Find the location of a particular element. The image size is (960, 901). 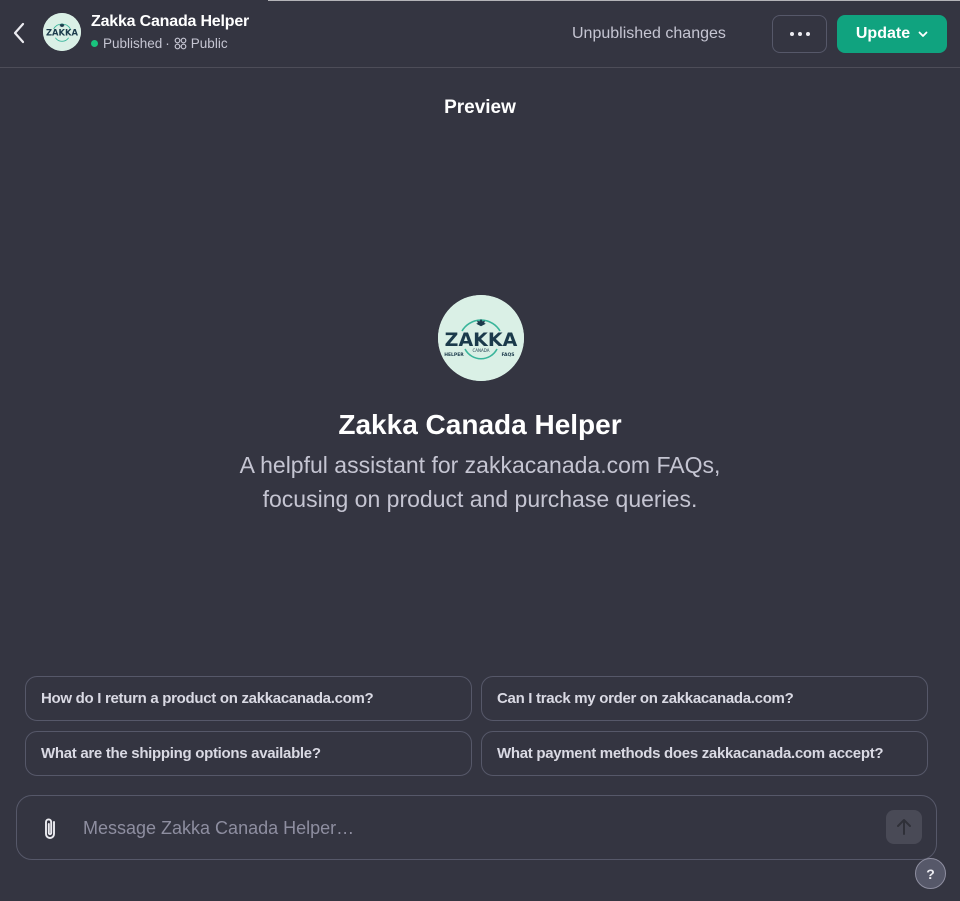

chevron-down-icon is located at coordinates (923, 34).